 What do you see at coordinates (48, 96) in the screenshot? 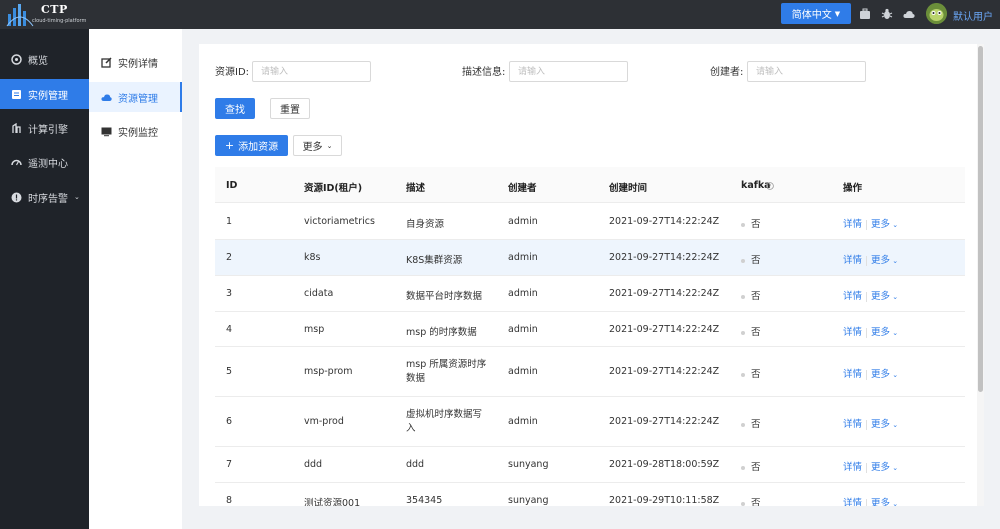
I see `sidebar-item-label: 实例管理` at bounding box center [48, 96].